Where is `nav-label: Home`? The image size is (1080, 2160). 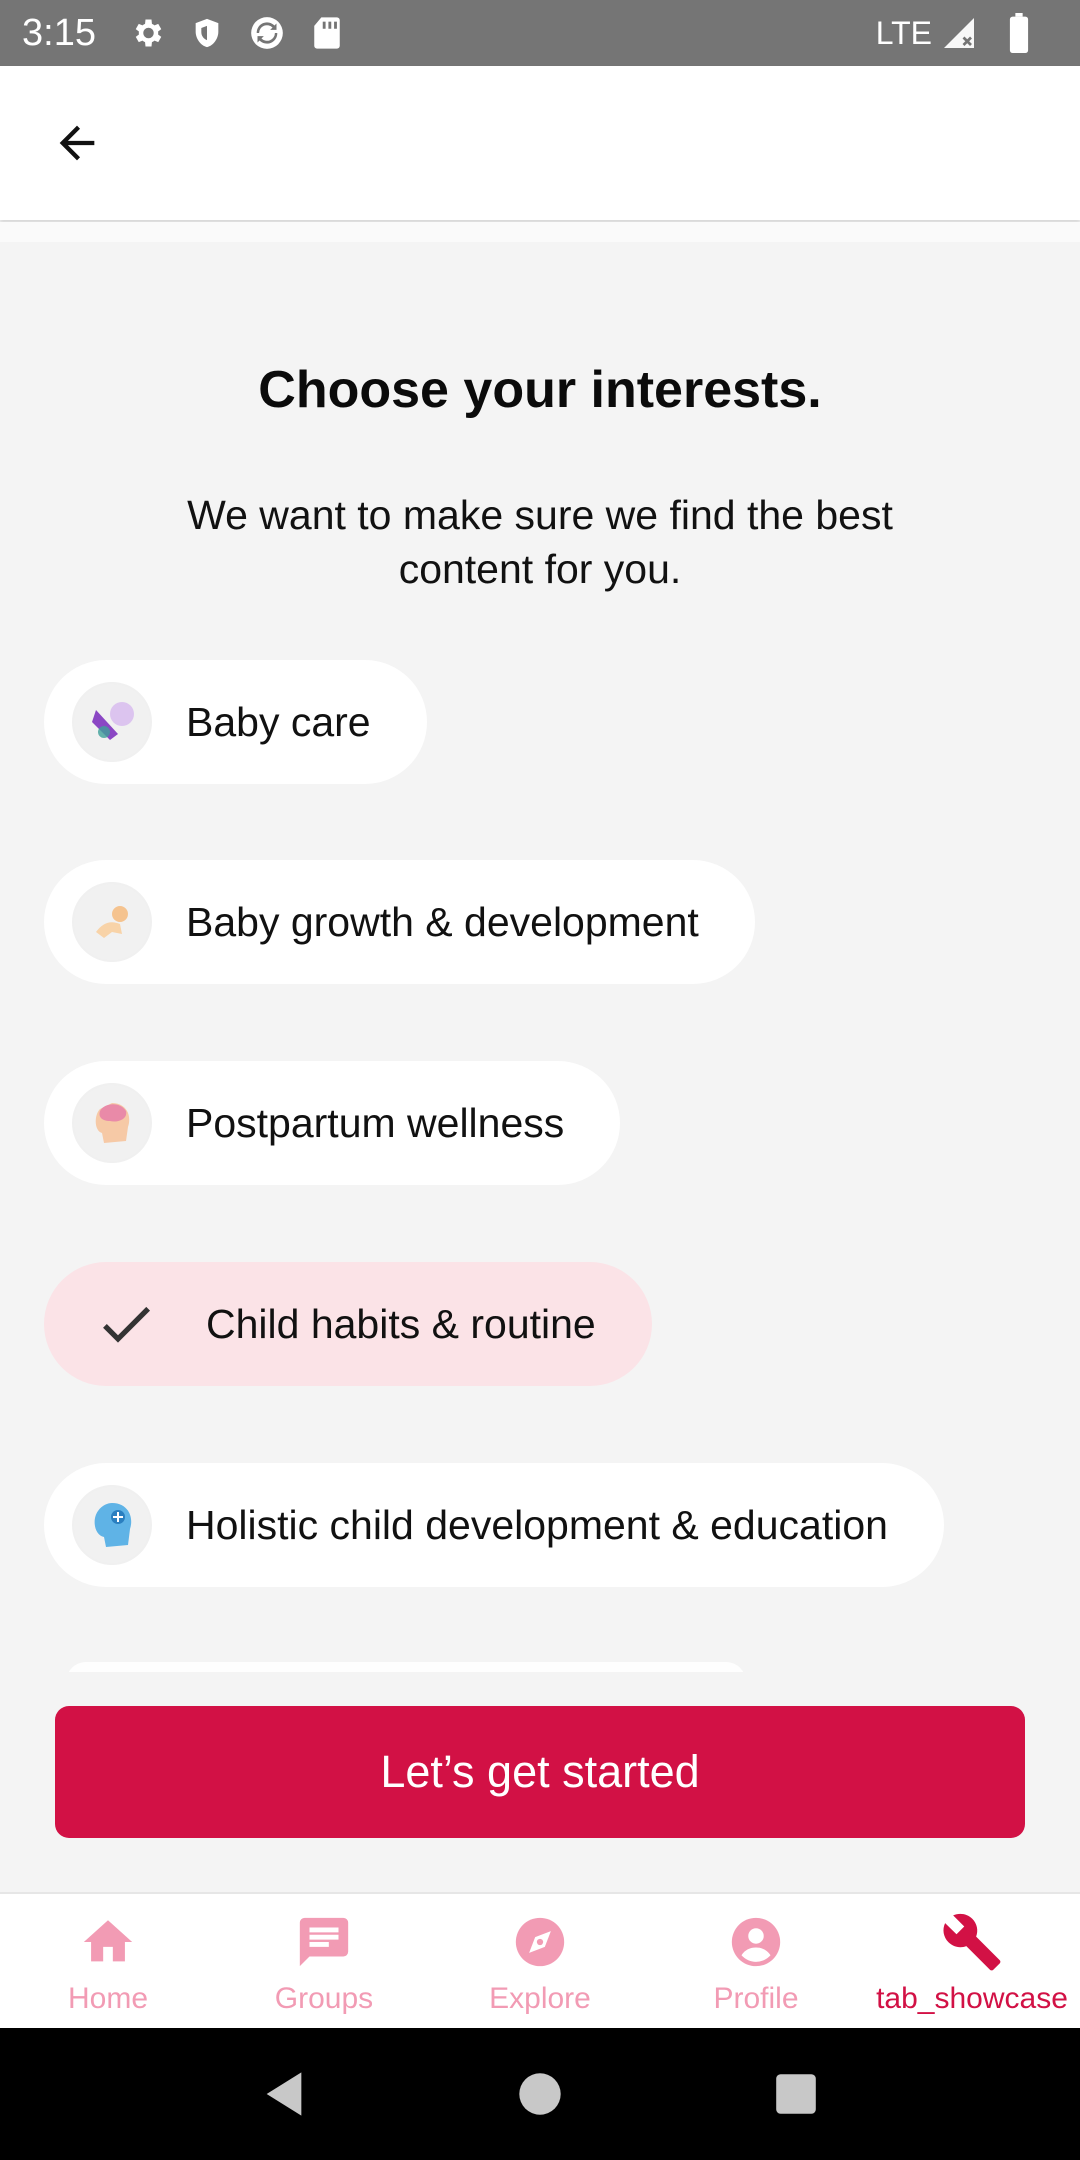 nav-label: Home is located at coordinates (108, 1998).